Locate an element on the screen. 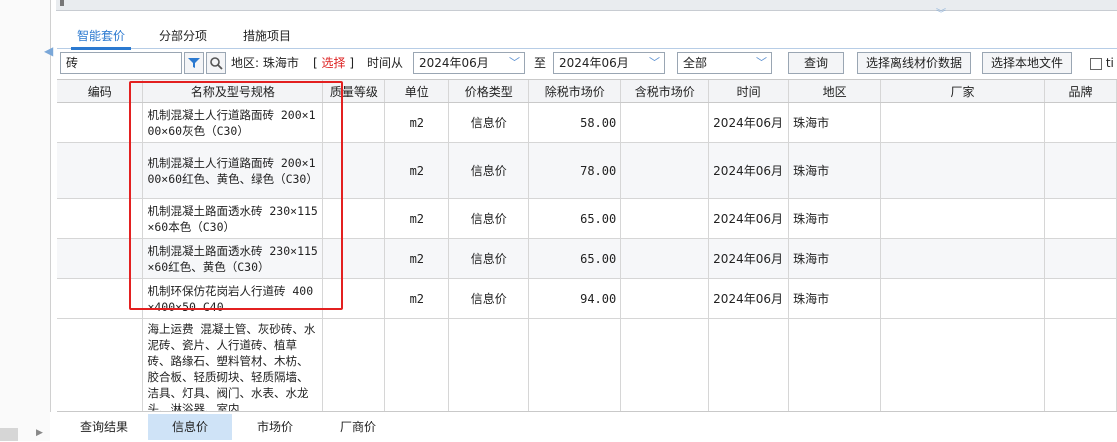  tab-info-price: 信息价 is located at coordinates (190, 427).